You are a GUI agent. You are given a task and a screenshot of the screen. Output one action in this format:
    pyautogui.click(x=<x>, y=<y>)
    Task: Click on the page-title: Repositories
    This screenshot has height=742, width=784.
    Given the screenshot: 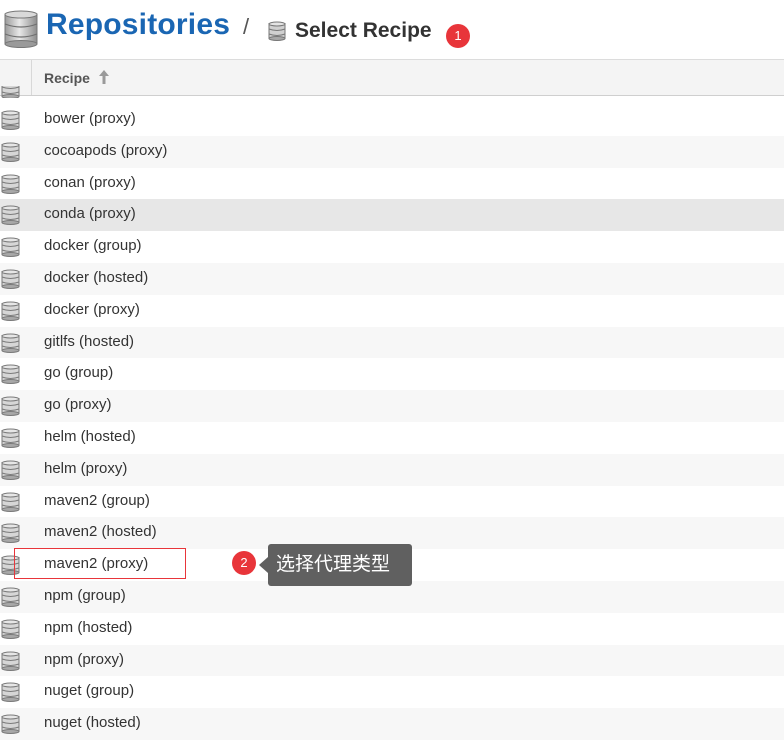 What is the action you would take?
    pyautogui.click(x=138, y=25)
    